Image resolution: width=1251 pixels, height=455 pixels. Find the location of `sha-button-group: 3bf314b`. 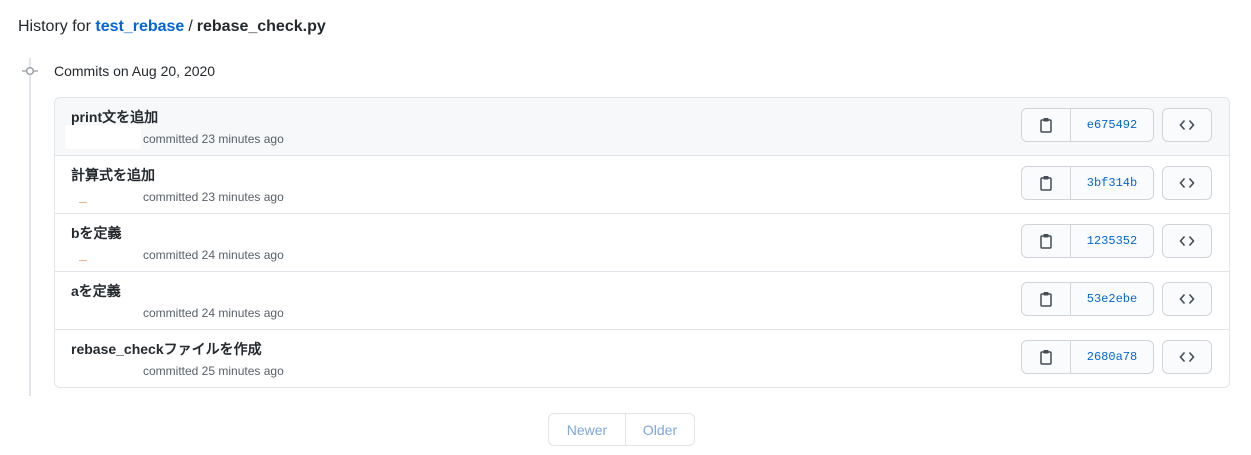

sha-button-group: 3bf314b is located at coordinates (1087, 183).